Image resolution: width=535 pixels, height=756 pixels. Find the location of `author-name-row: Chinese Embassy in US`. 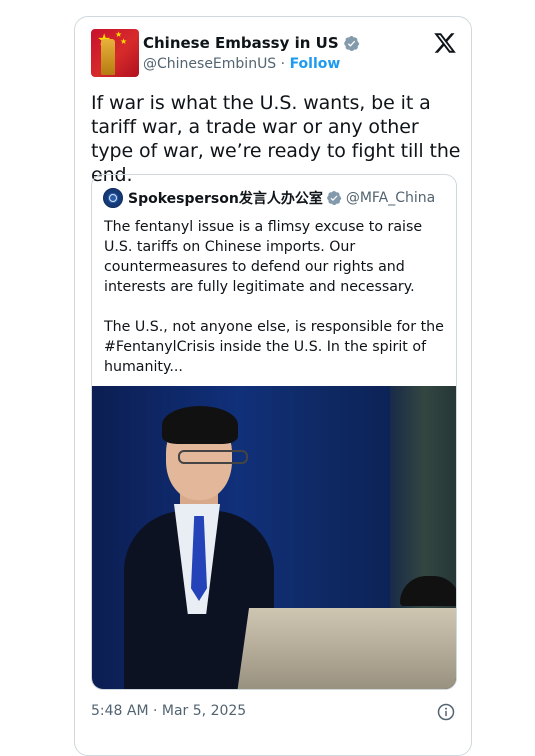

author-name-row: Chinese Embassy in US is located at coordinates (251, 43).